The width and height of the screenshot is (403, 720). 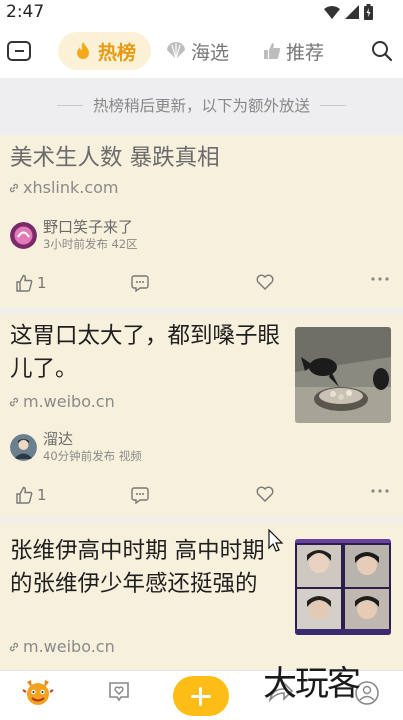 I want to click on wifi-icon, so click(x=332, y=12).